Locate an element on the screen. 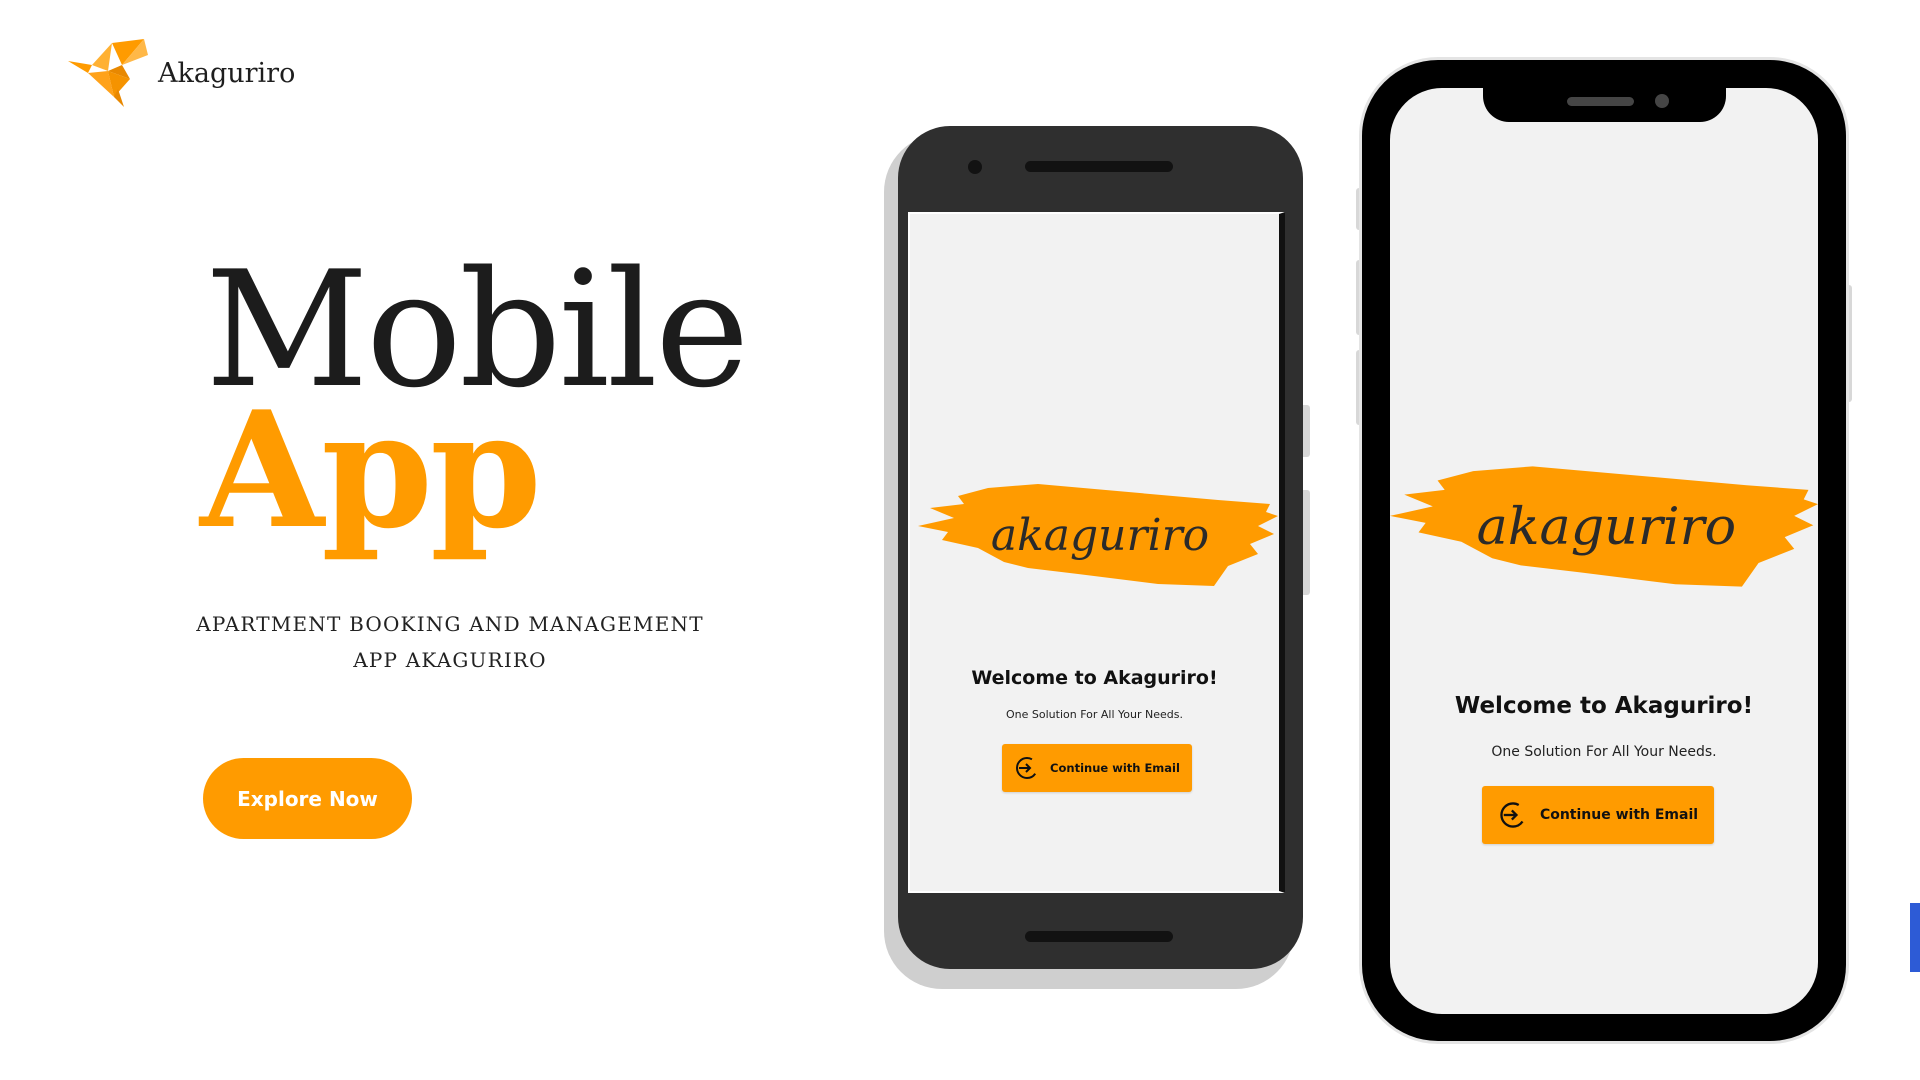  android-bottom-bar is located at coordinates (1099, 936).